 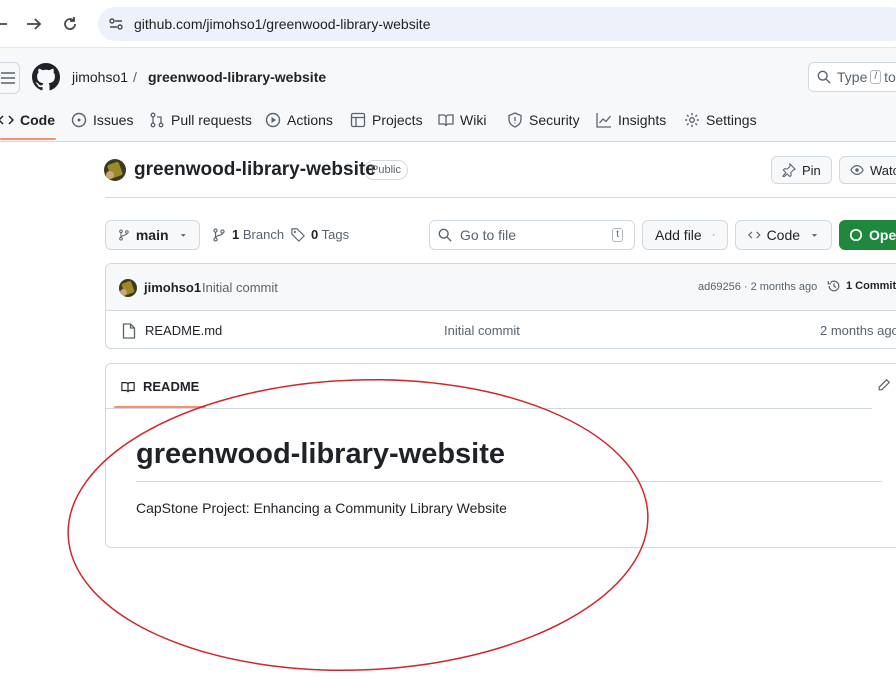 I want to click on tab-label: Actions, so click(x=310, y=120).